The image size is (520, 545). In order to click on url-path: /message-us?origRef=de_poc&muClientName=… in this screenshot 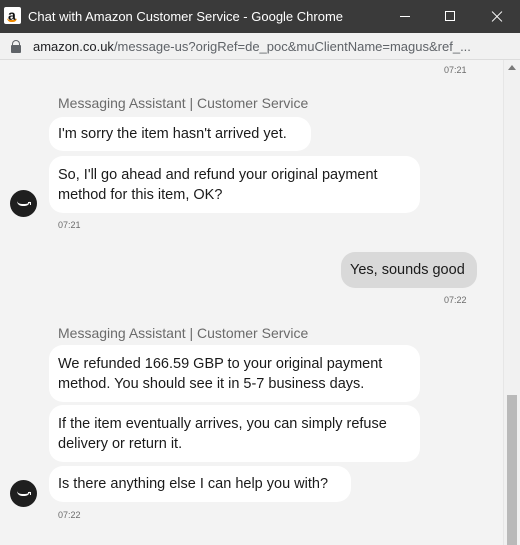, I will do `click(292, 46)`.